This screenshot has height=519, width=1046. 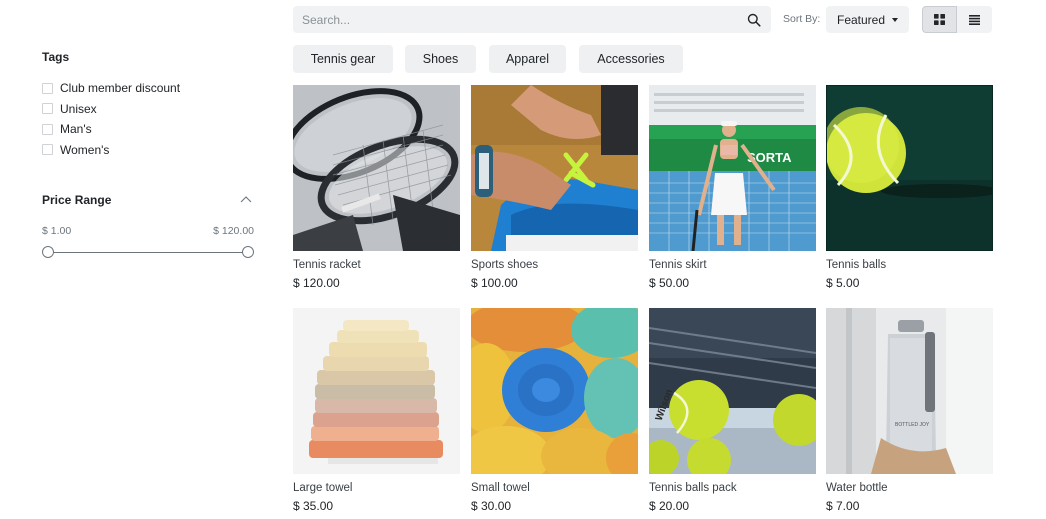 I want to click on product-price: $ 50.00, so click(x=669, y=283).